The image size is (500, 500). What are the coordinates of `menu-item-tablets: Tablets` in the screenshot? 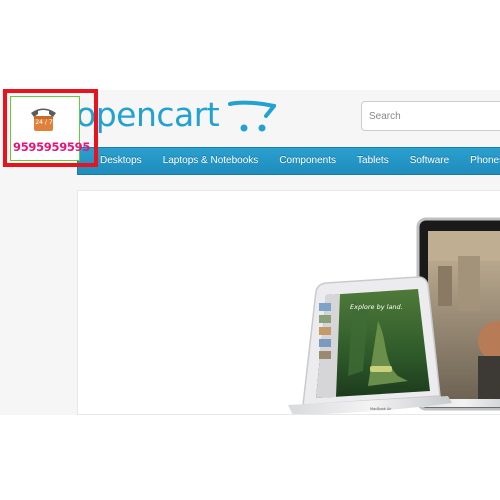 It's located at (373, 161).